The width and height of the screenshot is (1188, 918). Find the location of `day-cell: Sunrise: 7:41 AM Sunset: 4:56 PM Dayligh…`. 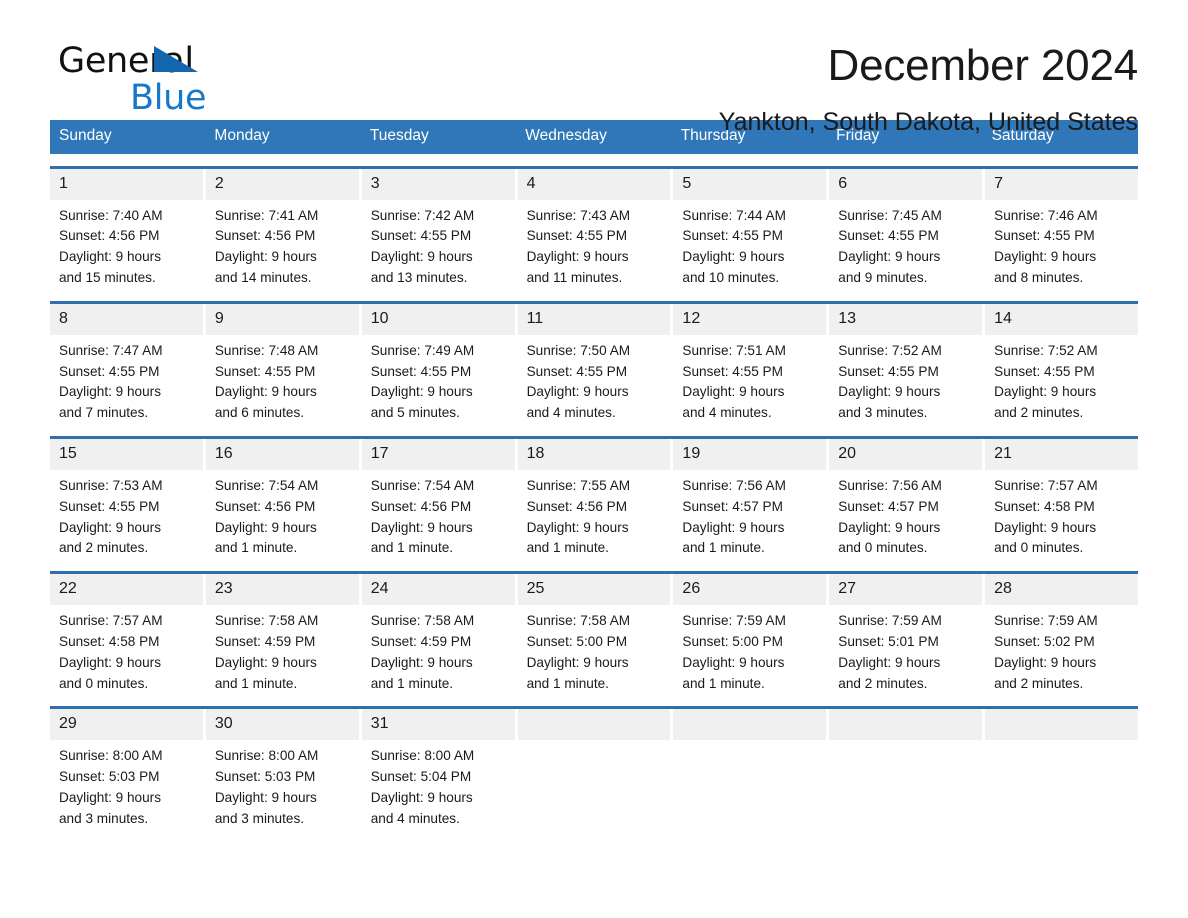

day-cell: Sunrise: 7:41 AM Sunset: 4:56 PM Dayligh… is located at coordinates (282, 244).